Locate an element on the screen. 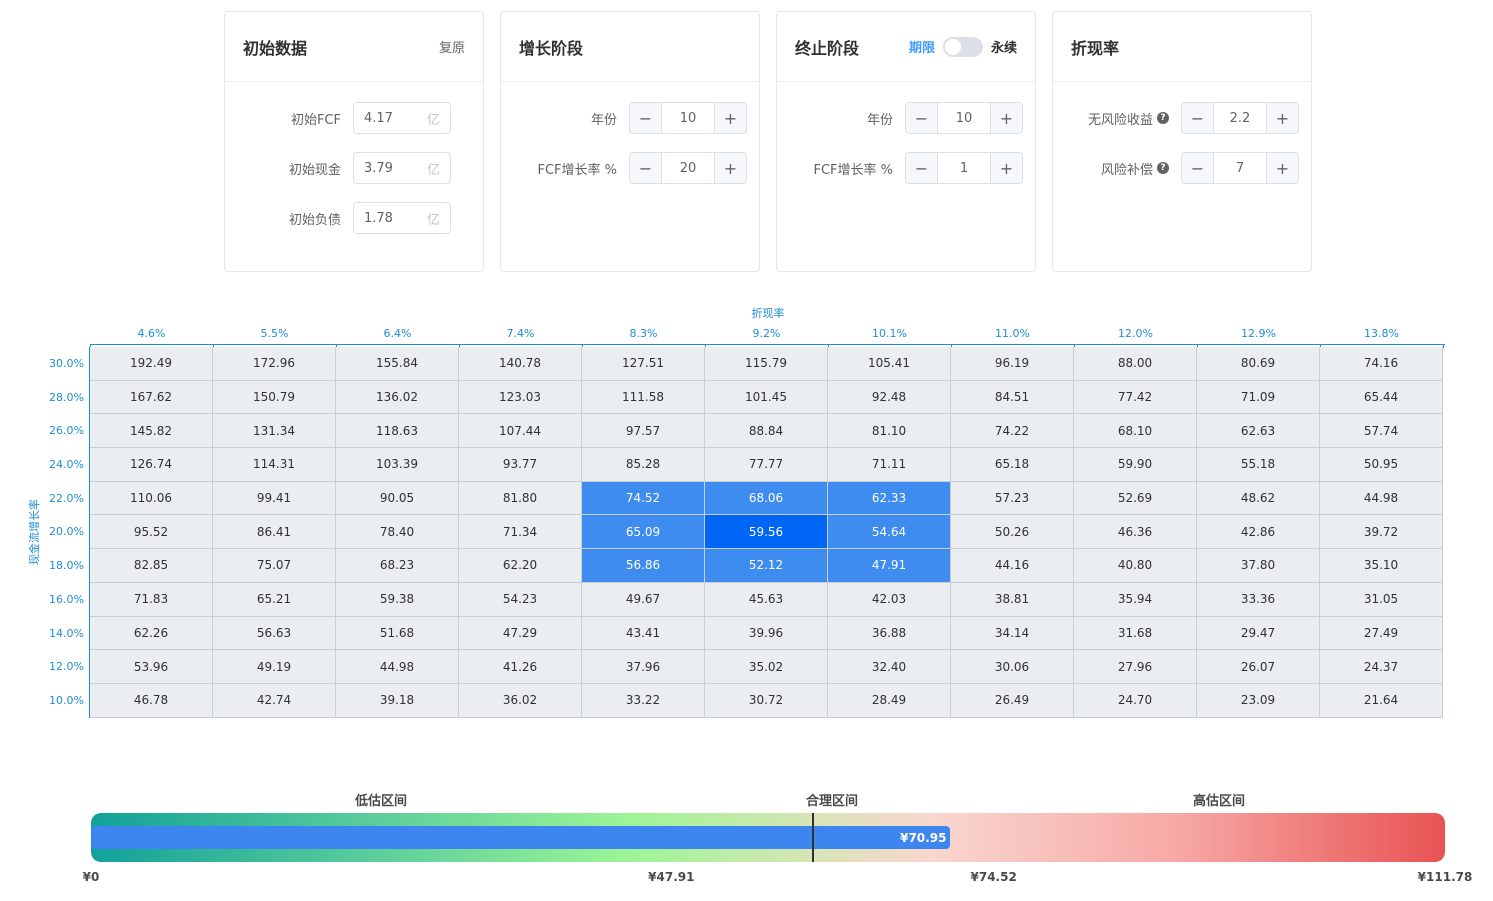 The height and width of the screenshot is (901, 1493). heatmap-cell: 65.21 is located at coordinates (274, 599).